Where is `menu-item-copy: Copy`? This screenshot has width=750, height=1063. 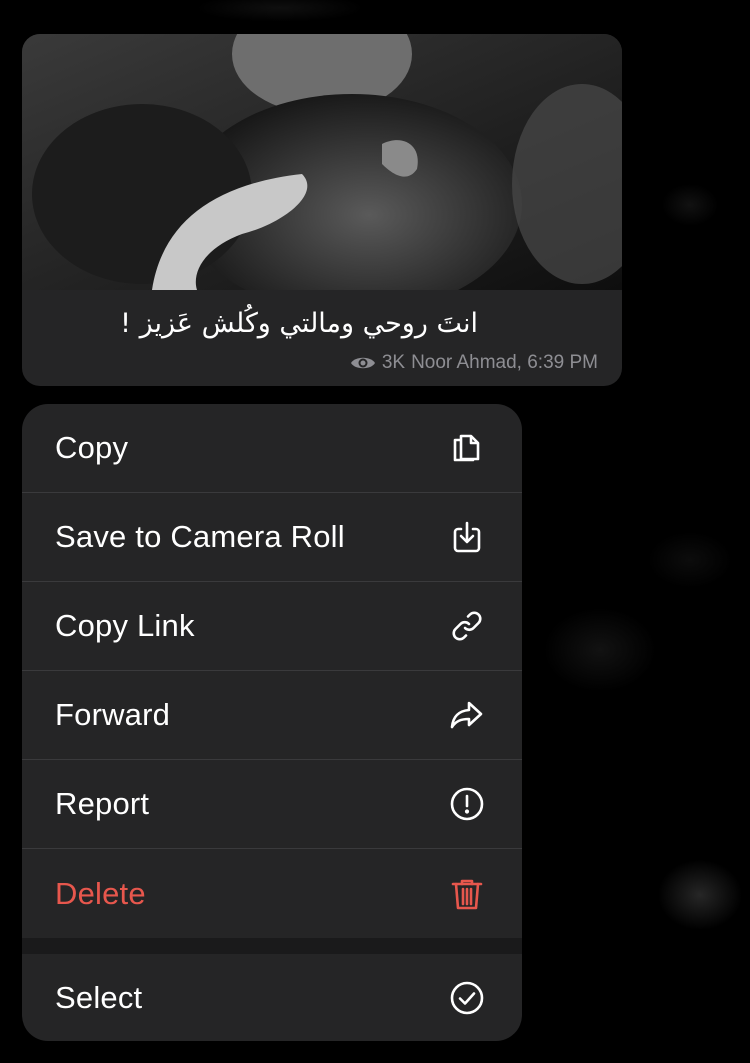 menu-item-copy: Copy is located at coordinates (272, 448).